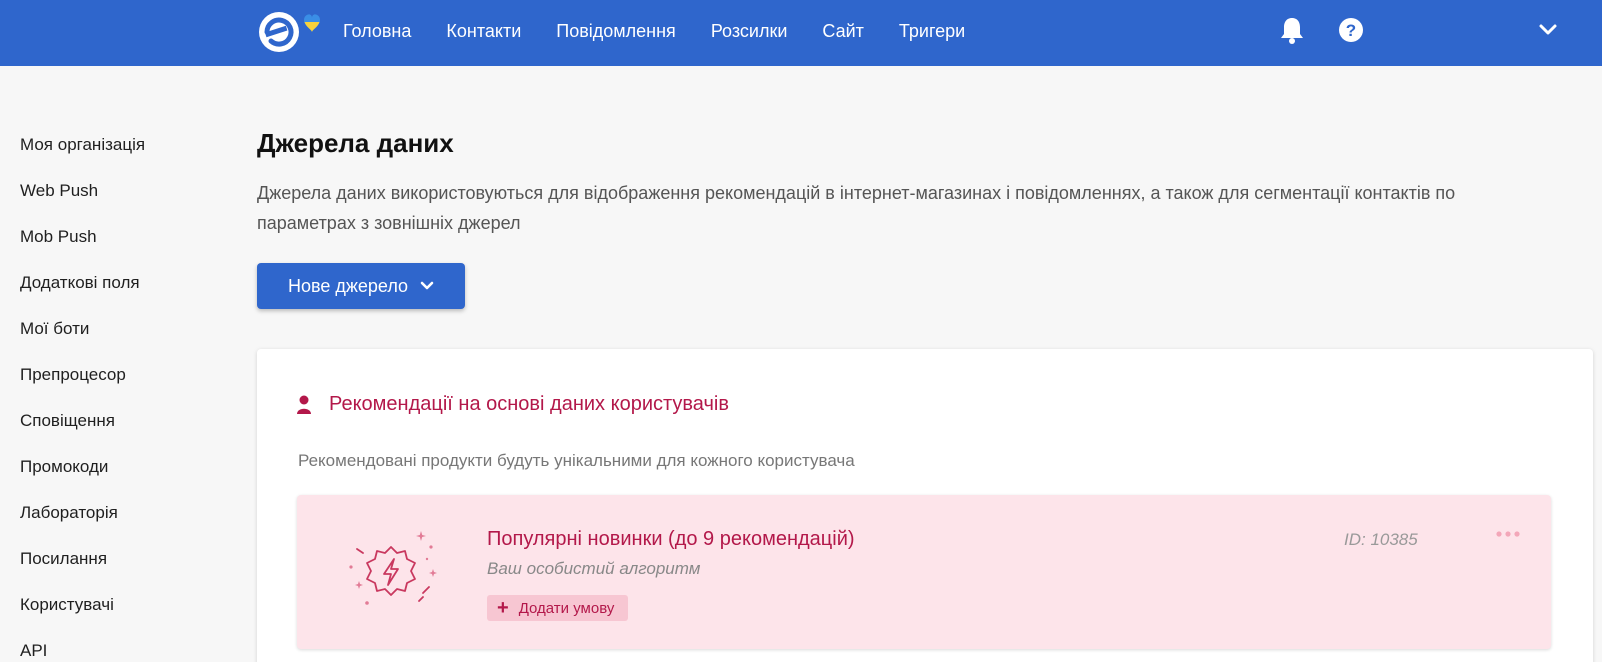 The height and width of the screenshot is (662, 1602). What do you see at coordinates (932, 31) in the screenshot?
I see `nav-item-triggers: Тригери` at bounding box center [932, 31].